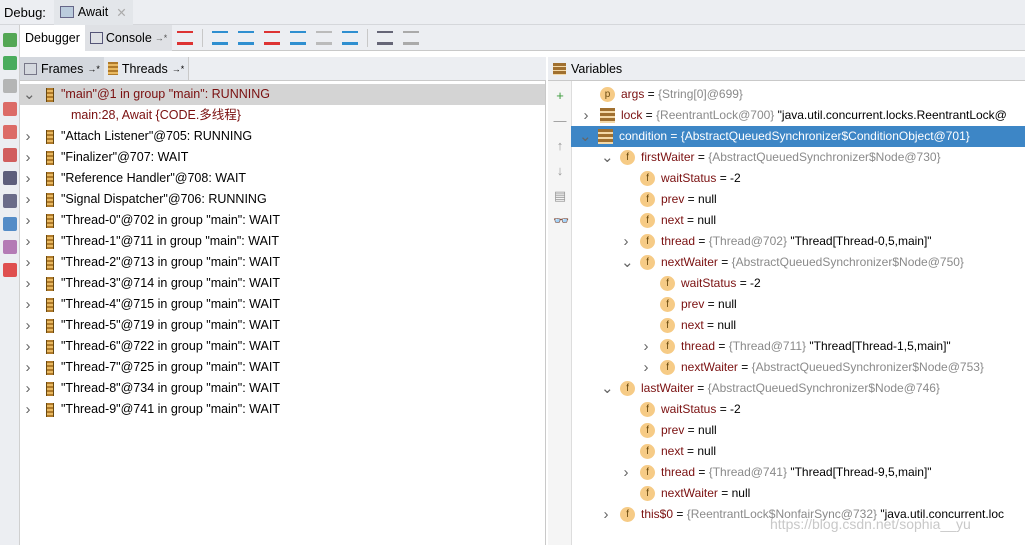 Image resolution: width=1025 pixels, height=545 pixels. I want to click on thread-item: › "Thread-3"@714 in group "main": WAIT, so click(282, 283).